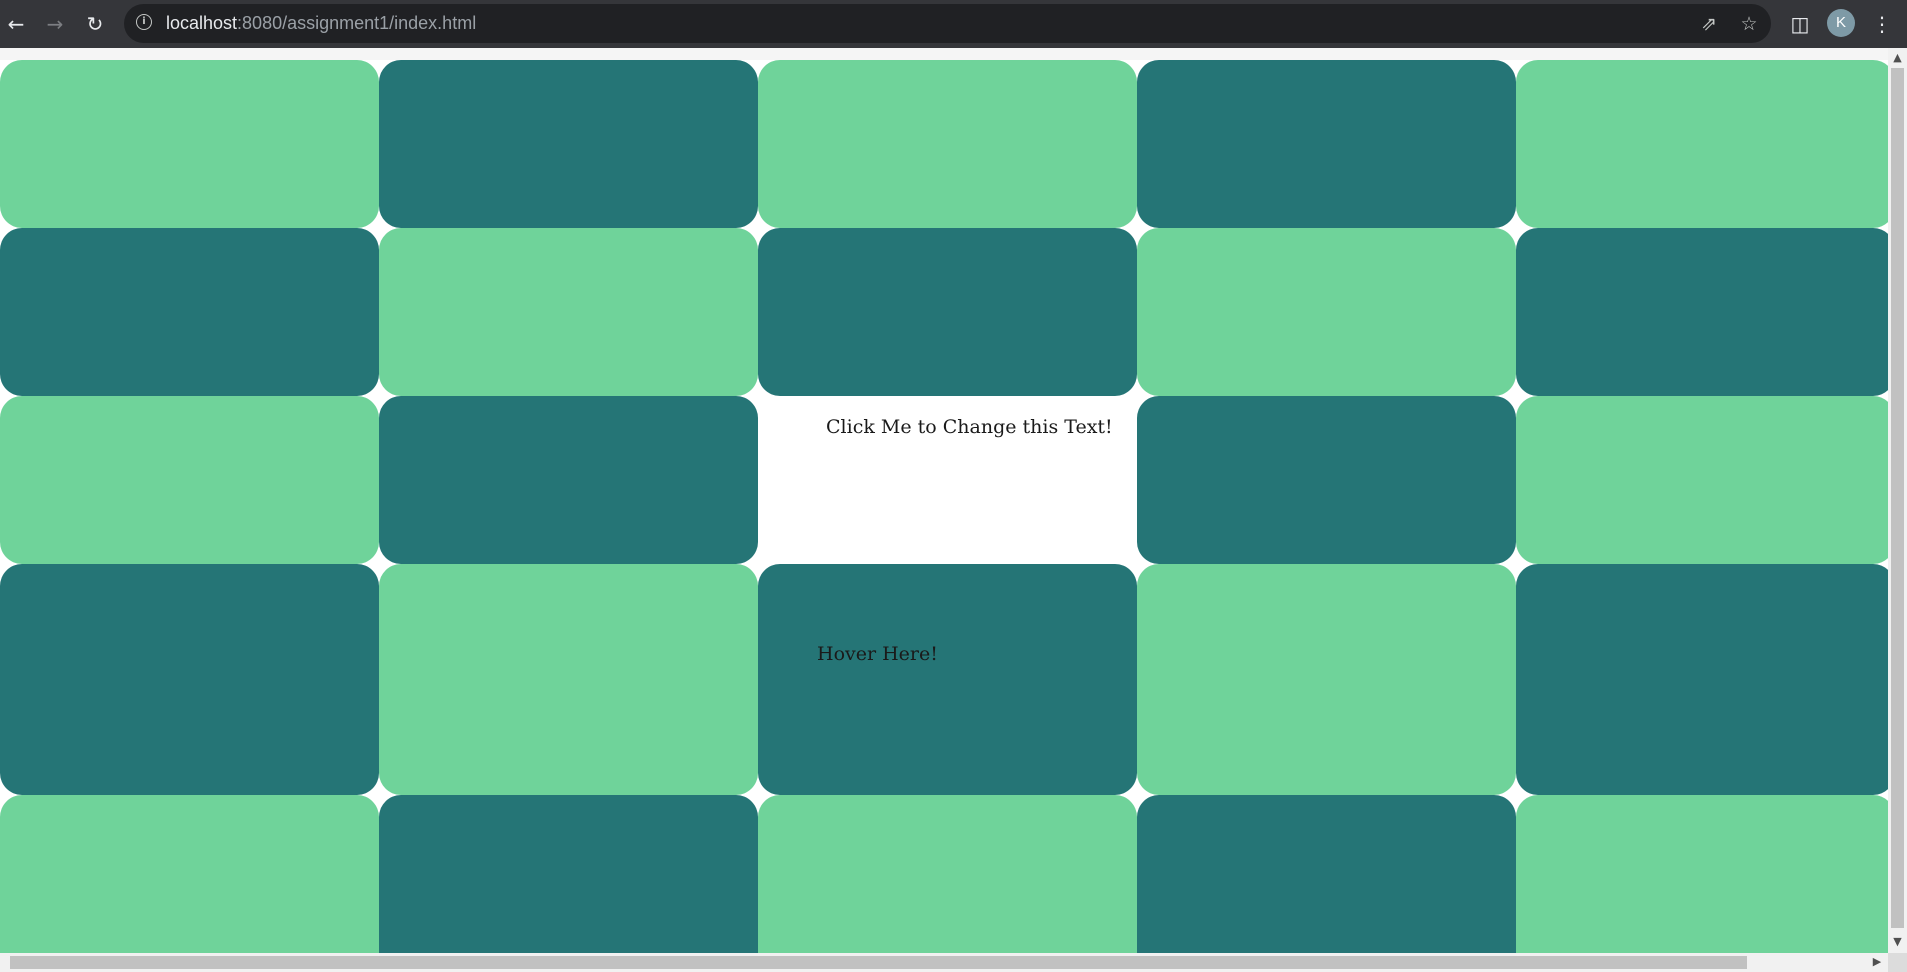 This screenshot has width=1907, height=972. Describe the element at coordinates (1897, 58) in the screenshot. I see `scroll-up-icon: ▲` at that location.